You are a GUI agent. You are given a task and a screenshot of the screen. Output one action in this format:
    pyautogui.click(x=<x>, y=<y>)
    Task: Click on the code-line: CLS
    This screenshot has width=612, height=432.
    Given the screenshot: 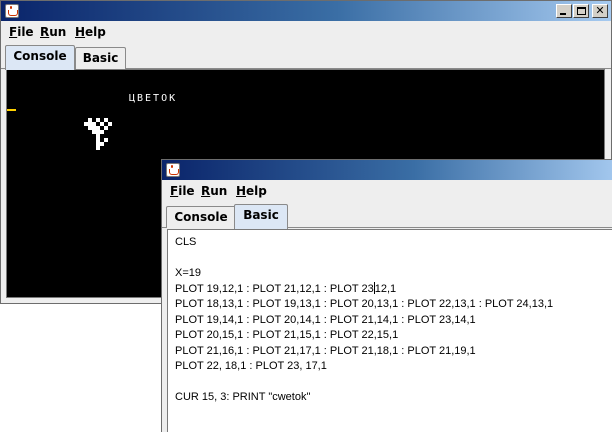 What is the action you would take?
    pyautogui.click(x=186, y=242)
    